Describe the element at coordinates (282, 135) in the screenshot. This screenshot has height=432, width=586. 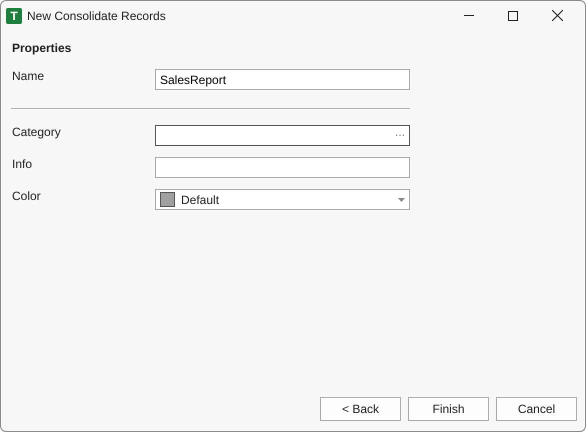
I see `browse-field: ···` at that location.